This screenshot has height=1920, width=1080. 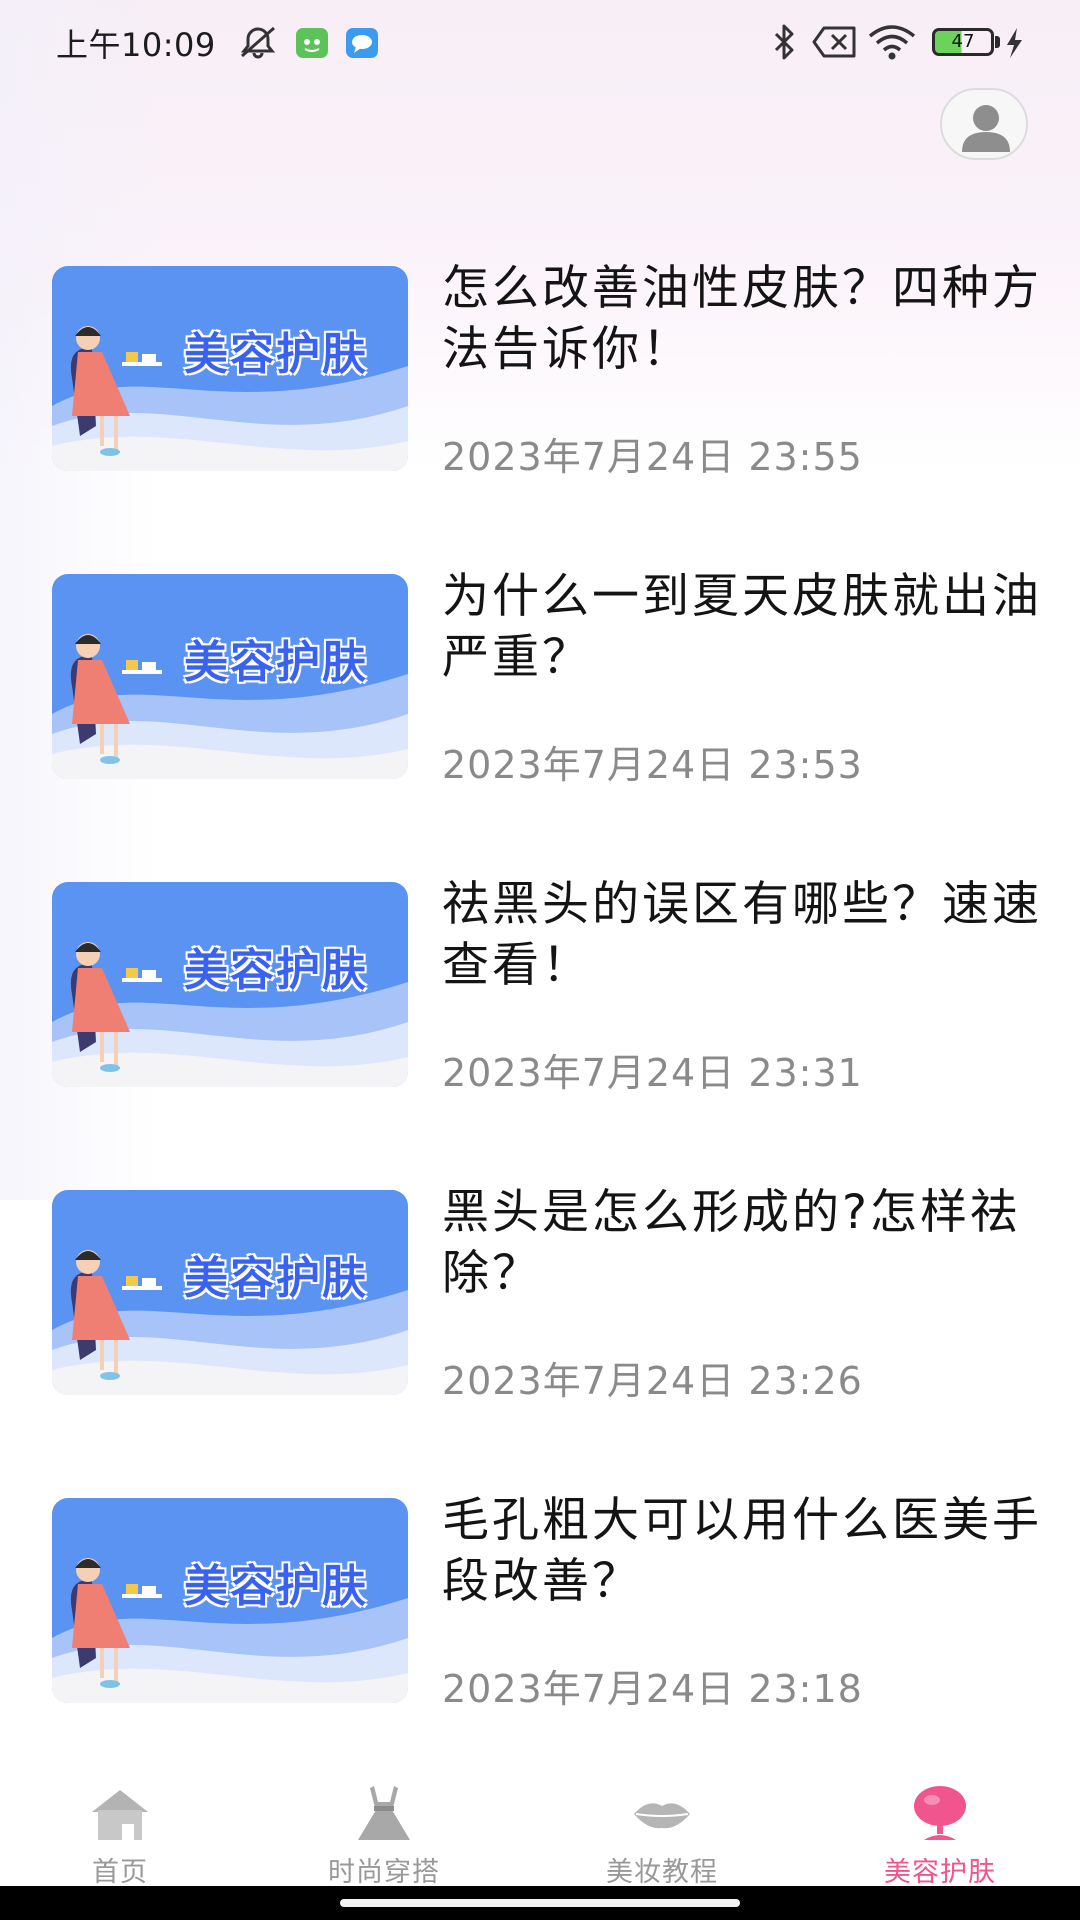 What do you see at coordinates (652, 1381) in the screenshot?
I see `article-date: 2023年7月24日 23:26` at bounding box center [652, 1381].